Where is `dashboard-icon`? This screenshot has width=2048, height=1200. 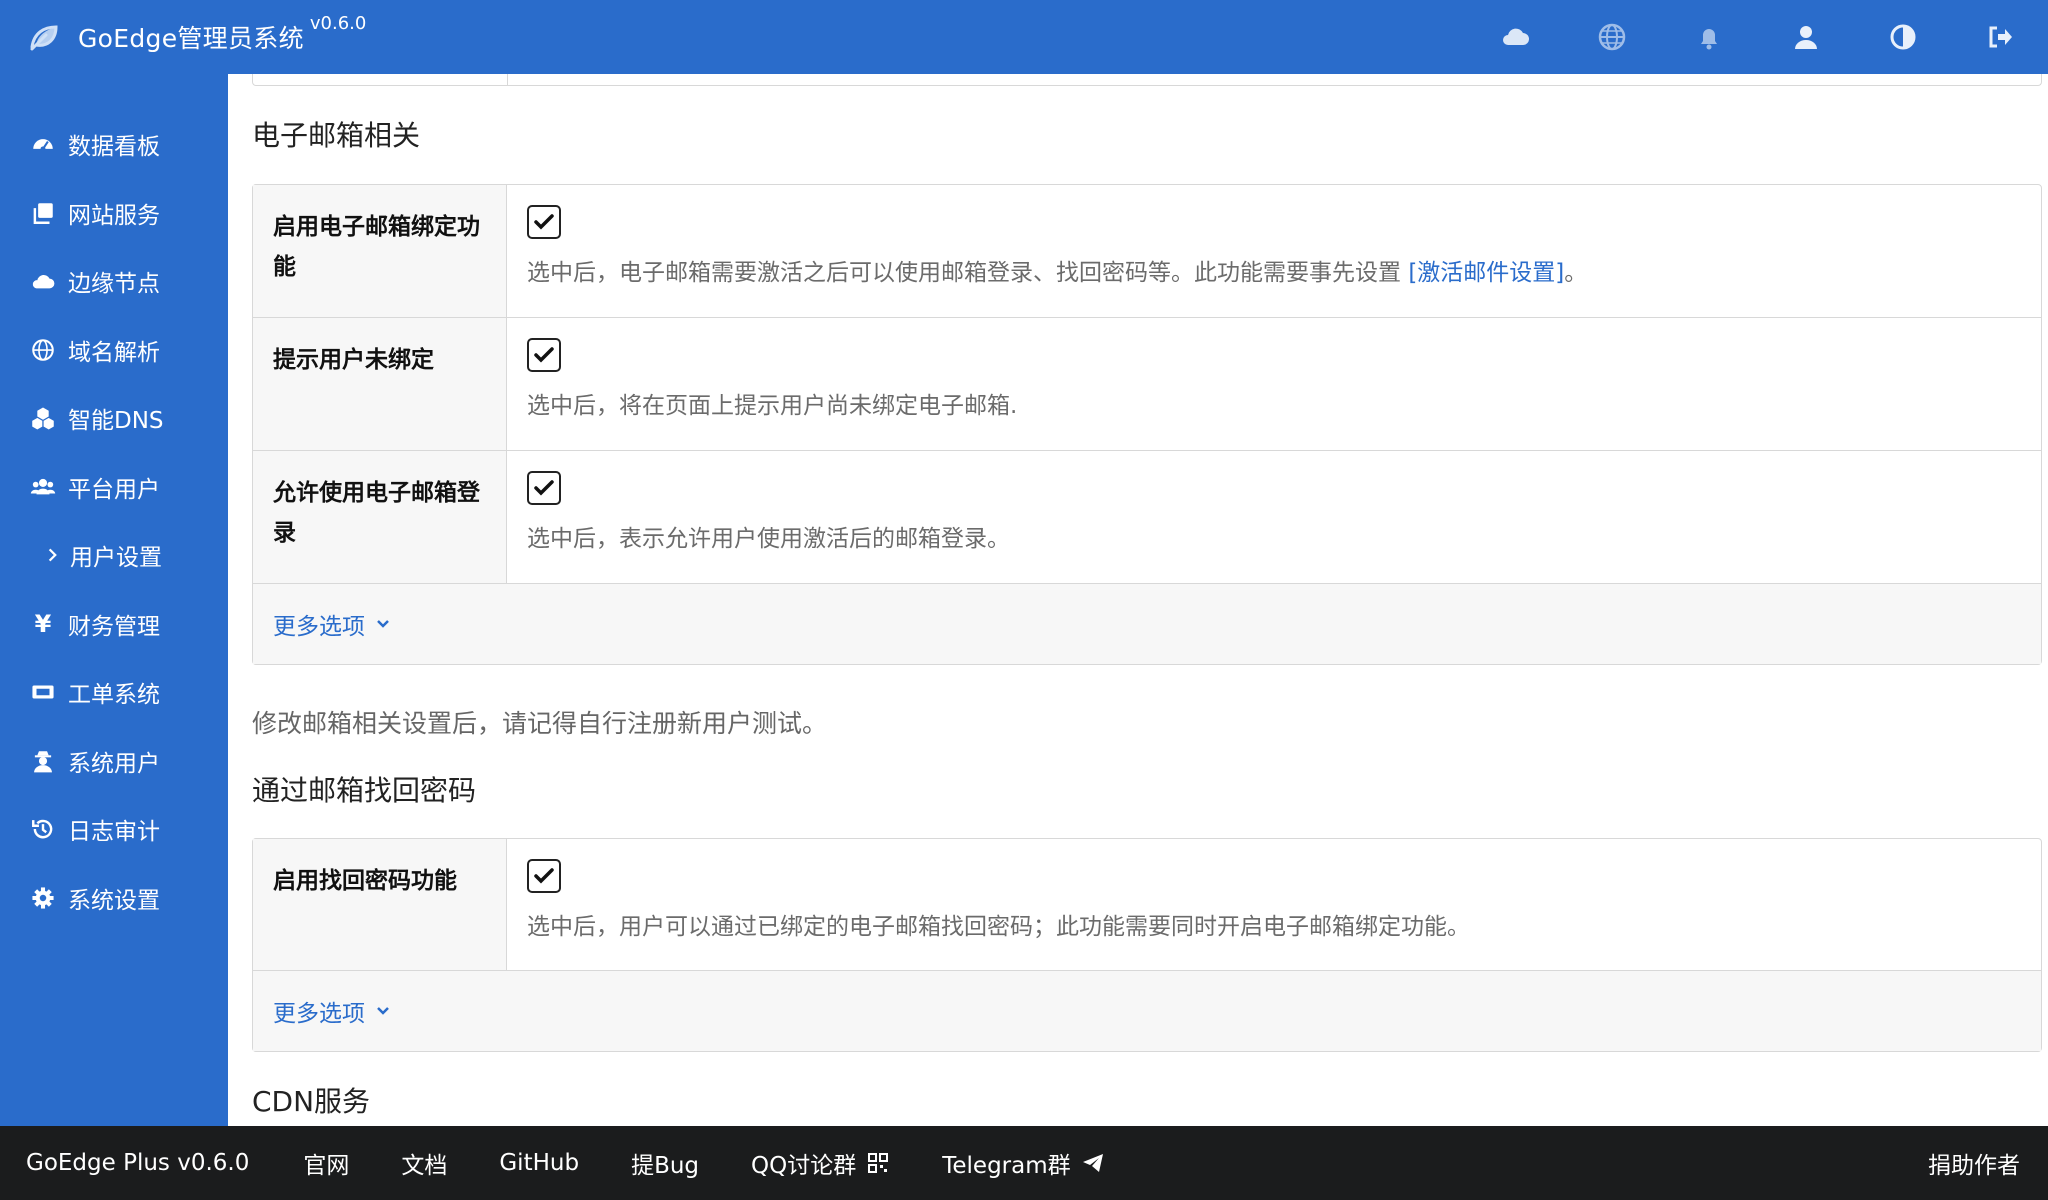 dashboard-icon is located at coordinates (43, 144).